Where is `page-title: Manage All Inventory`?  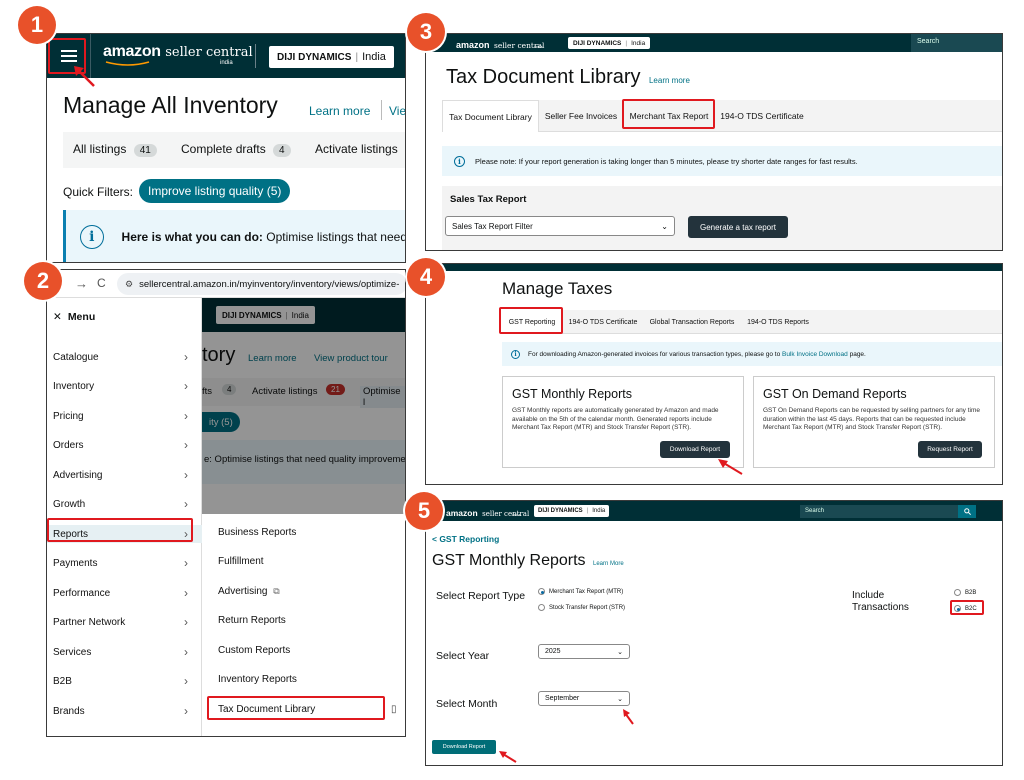 page-title: Manage All Inventory is located at coordinates (170, 105).